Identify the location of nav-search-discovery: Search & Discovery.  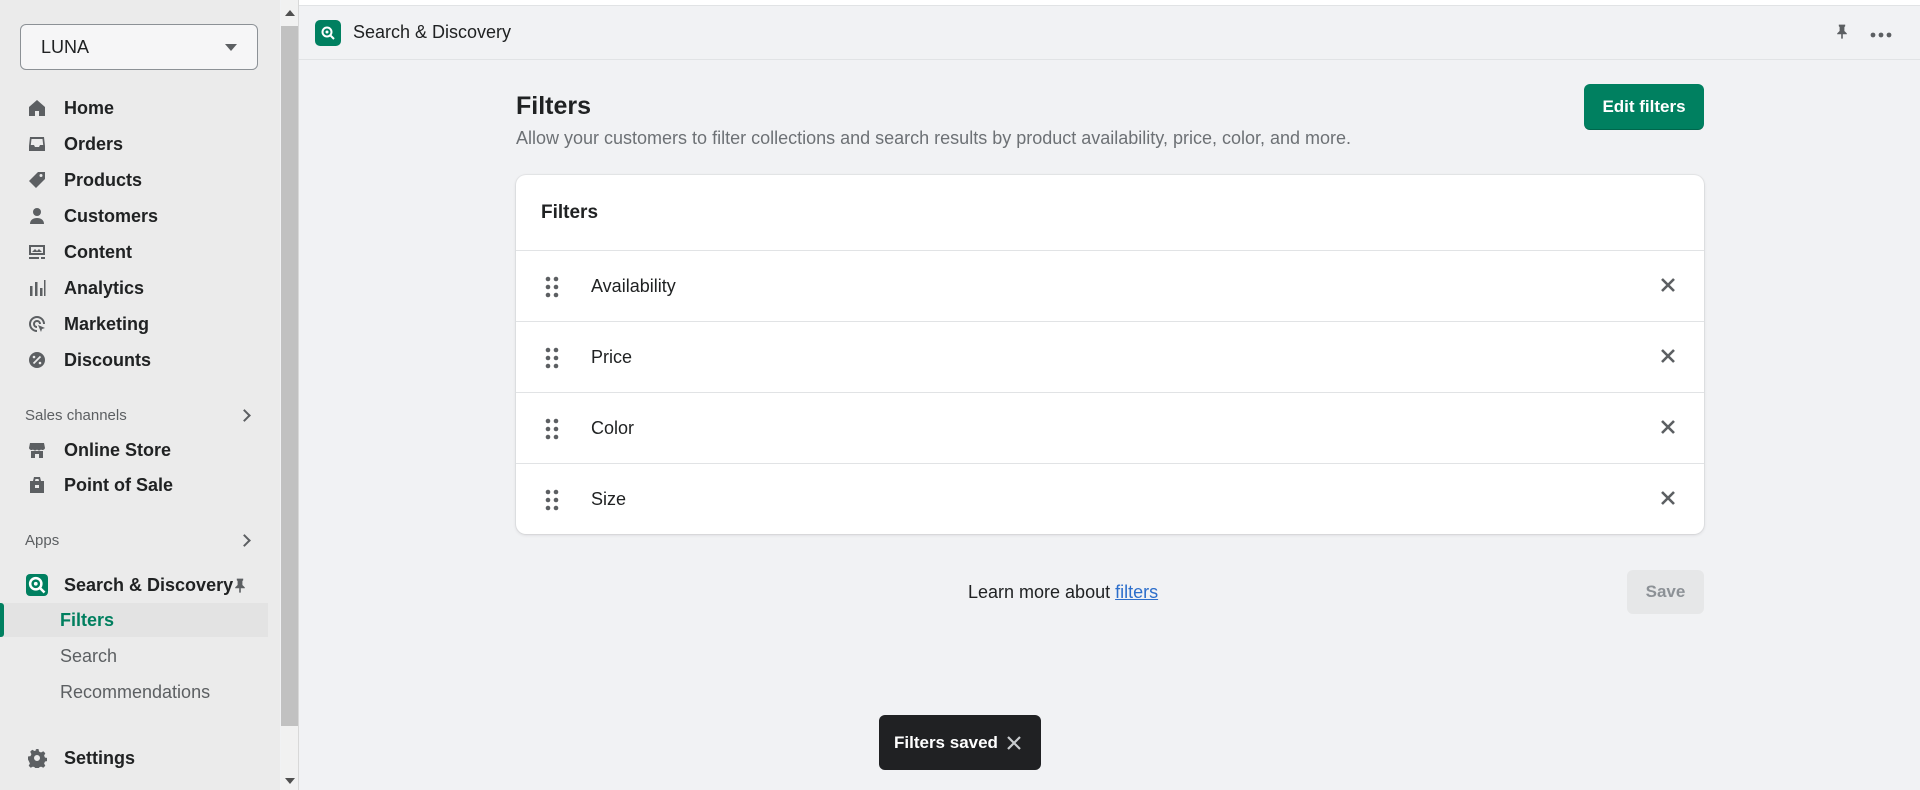
(134, 585).